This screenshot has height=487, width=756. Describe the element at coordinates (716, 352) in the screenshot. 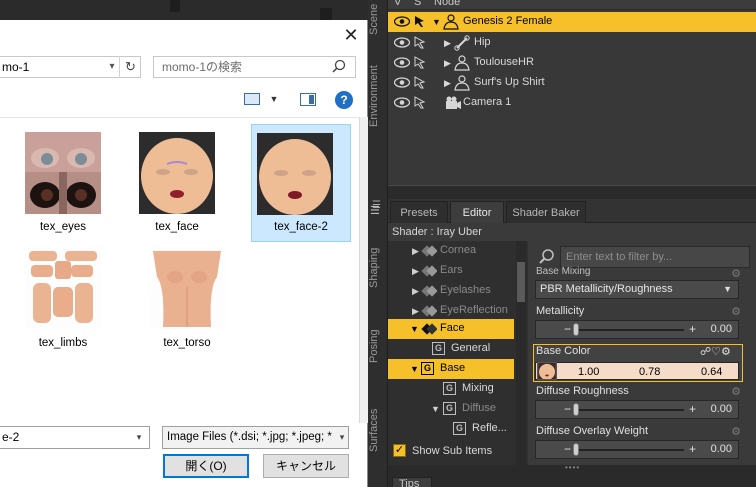

I see `heart-icon: ♡` at that location.